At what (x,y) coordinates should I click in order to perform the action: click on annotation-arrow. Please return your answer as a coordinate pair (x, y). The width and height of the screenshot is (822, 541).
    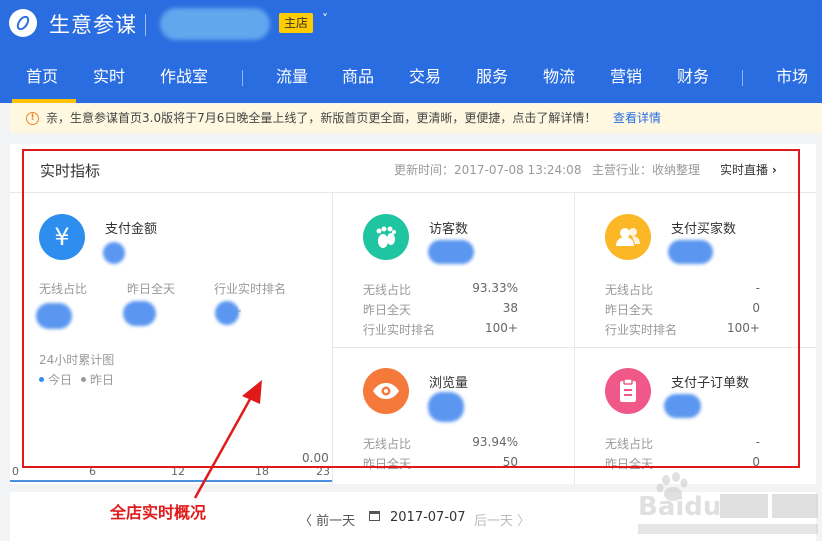
    Looking at the image, I should click on (227, 439).